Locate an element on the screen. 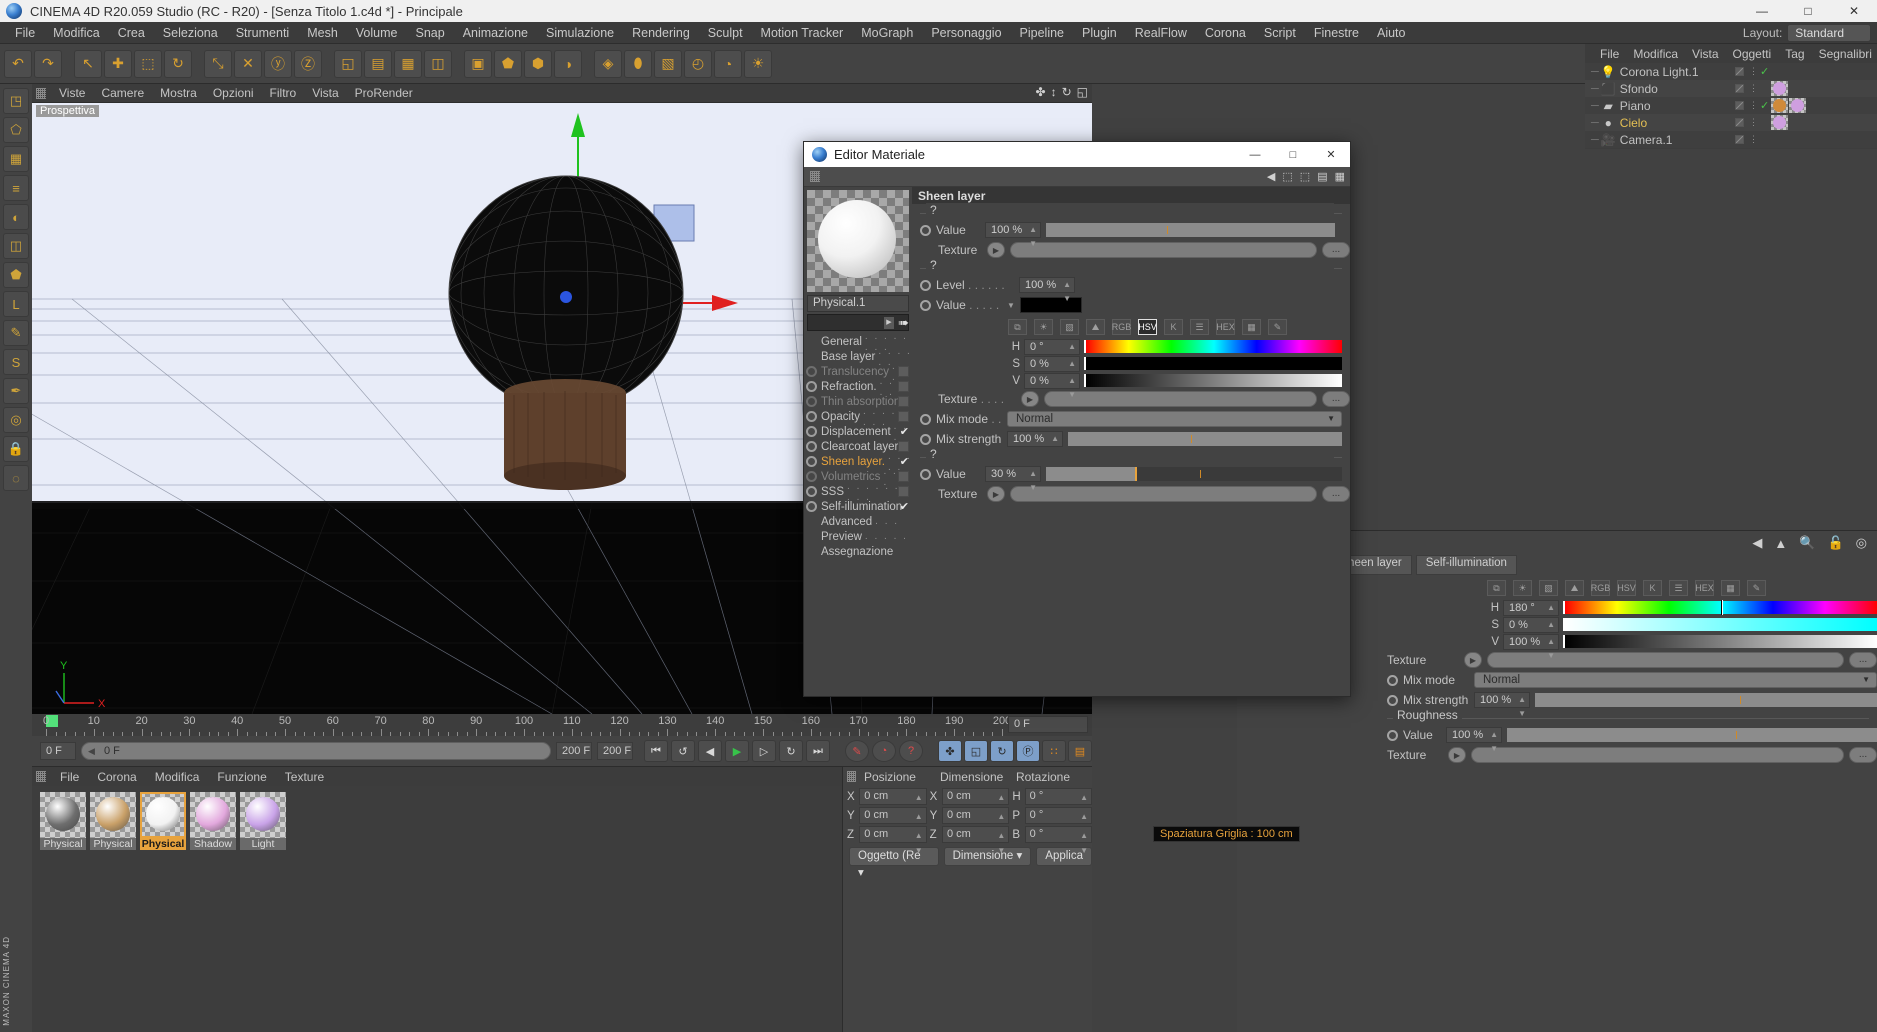 Image resolution: width=1877 pixels, height=1032 pixels. color-mixstrength-field: 100 %▲▼ is located at coordinates (1035, 444).